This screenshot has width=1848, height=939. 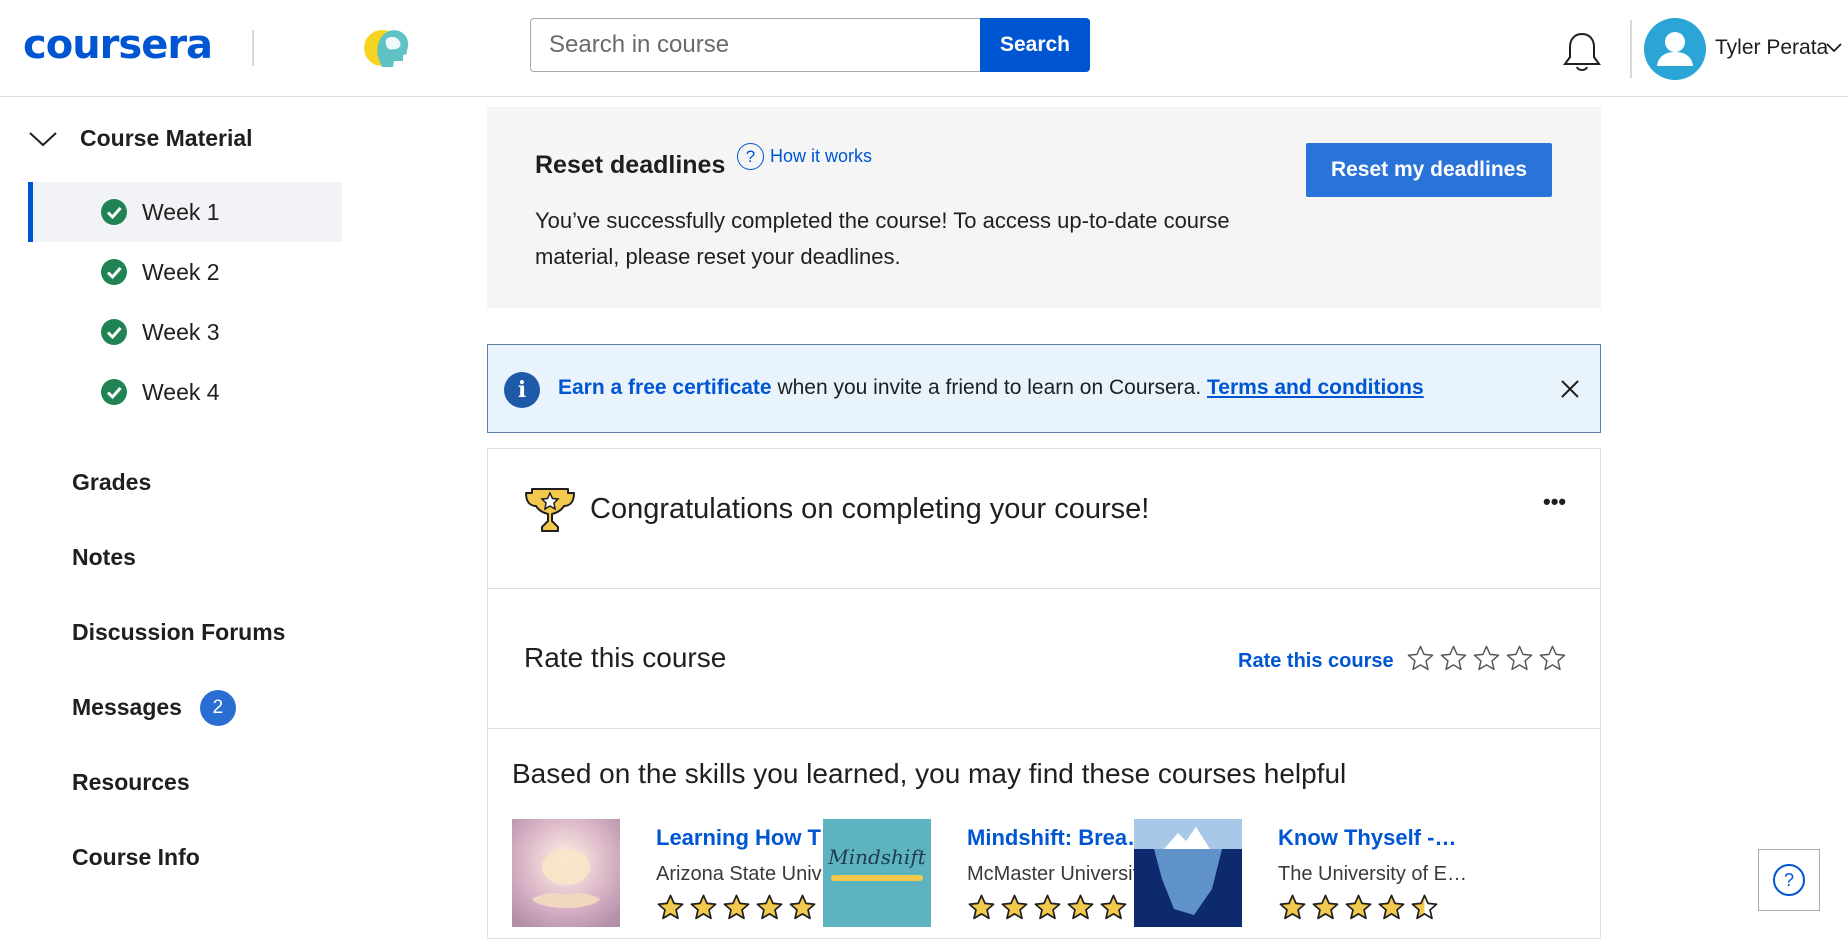 What do you see at coordinates (387, 47) in the screenshot?
I see `partner-head-logo-icon` at bounding box center [387, 47].